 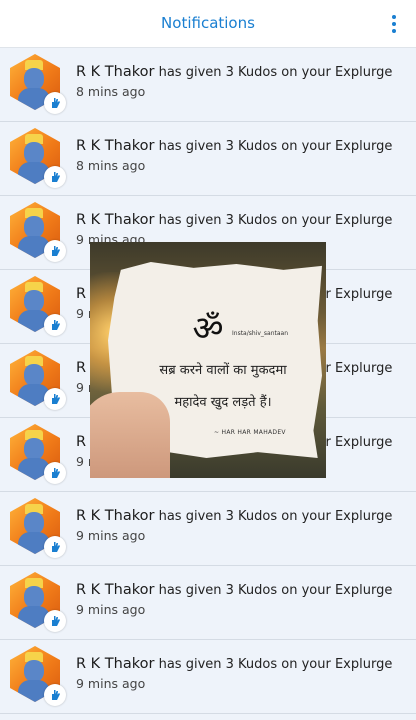 What do you see at coordinates (250, 432) in the screenshot?
I see `quote-signature: ~ HAR HAR MAHADEV` at bounding box center [250, 432].